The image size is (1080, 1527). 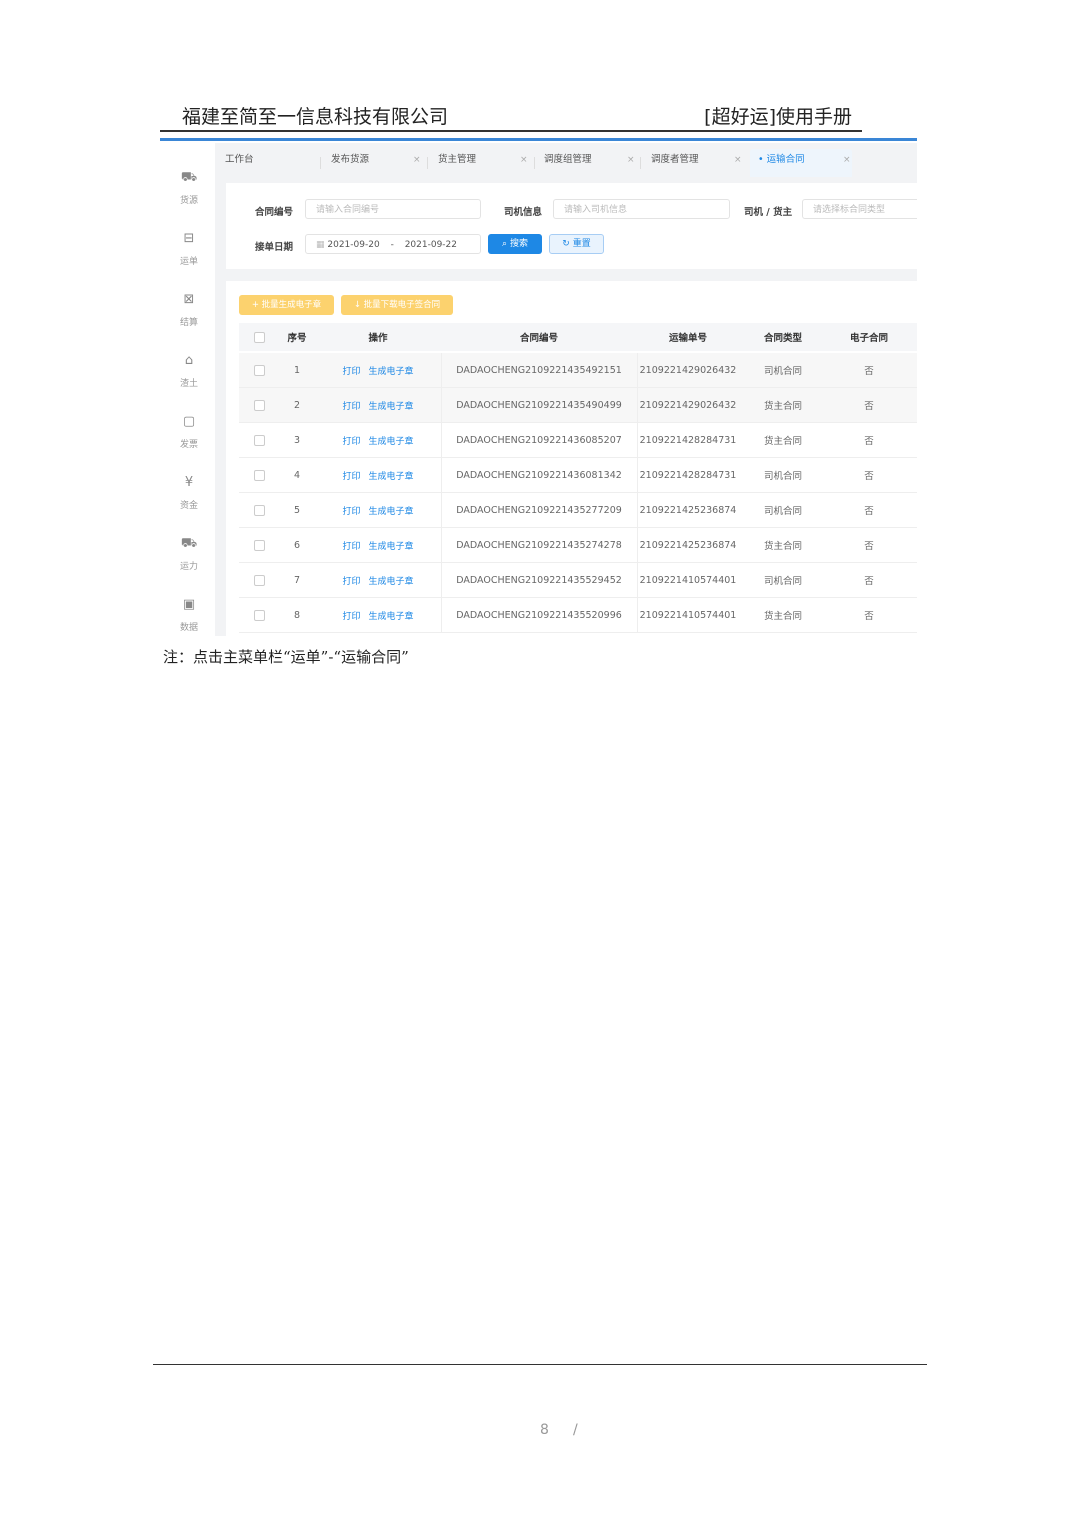 I want to click on search-icon: ⌕, so click(x=506, y=244).